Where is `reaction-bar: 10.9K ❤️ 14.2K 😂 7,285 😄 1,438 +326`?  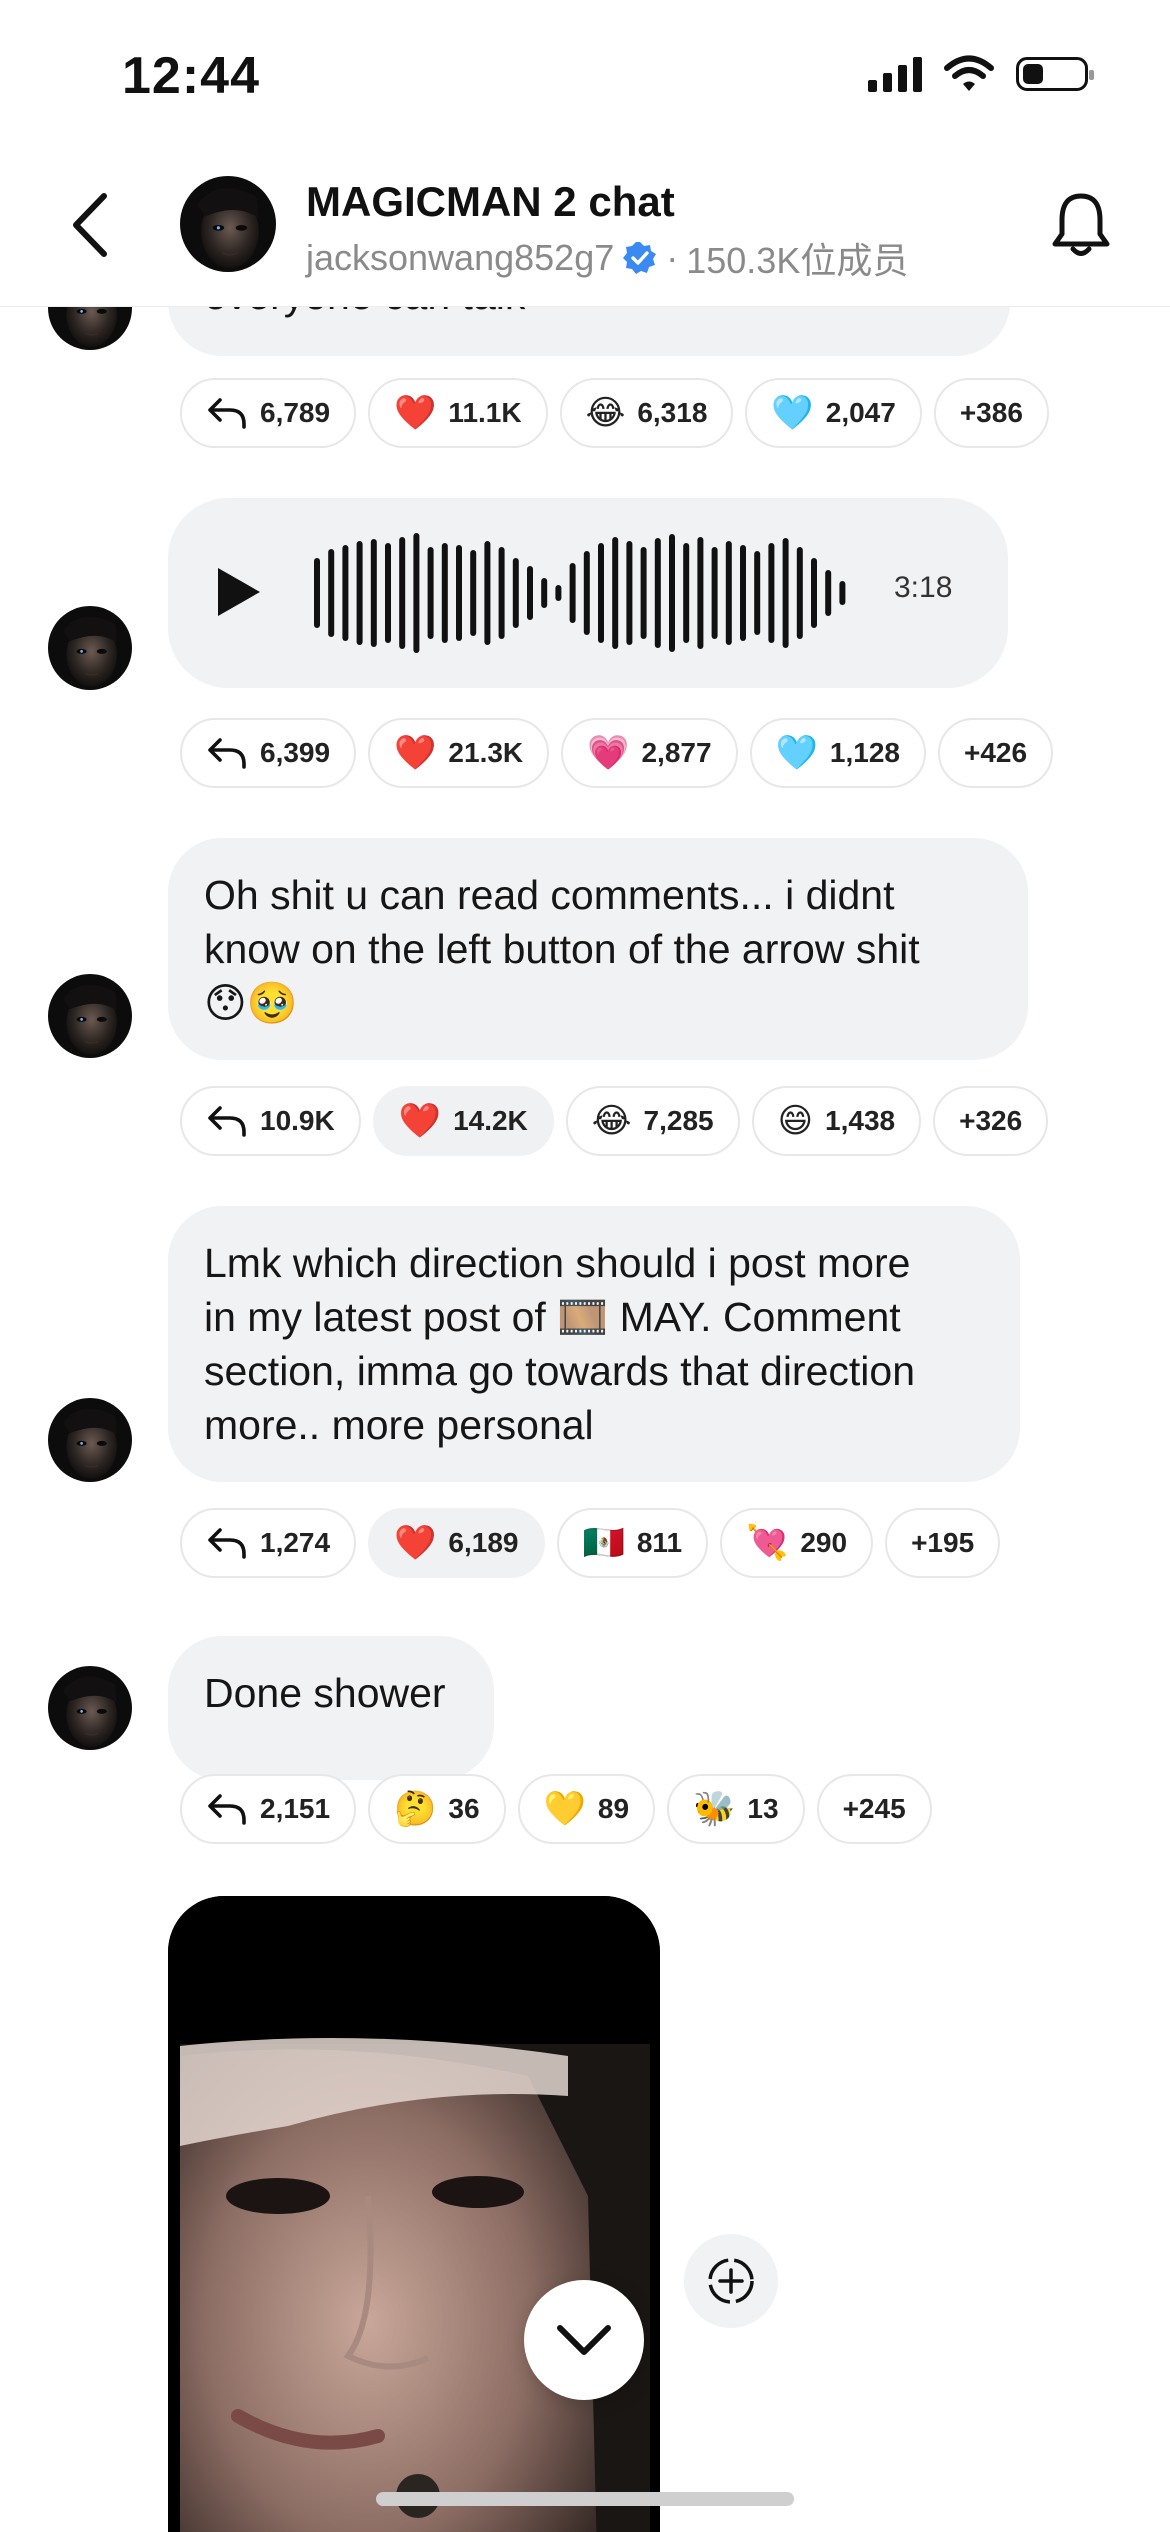
reaction-bar: 10.9K ❤️ 14.2K 😂 7,285 😄 1,438 +326 is located at coordinates (614, 1121).